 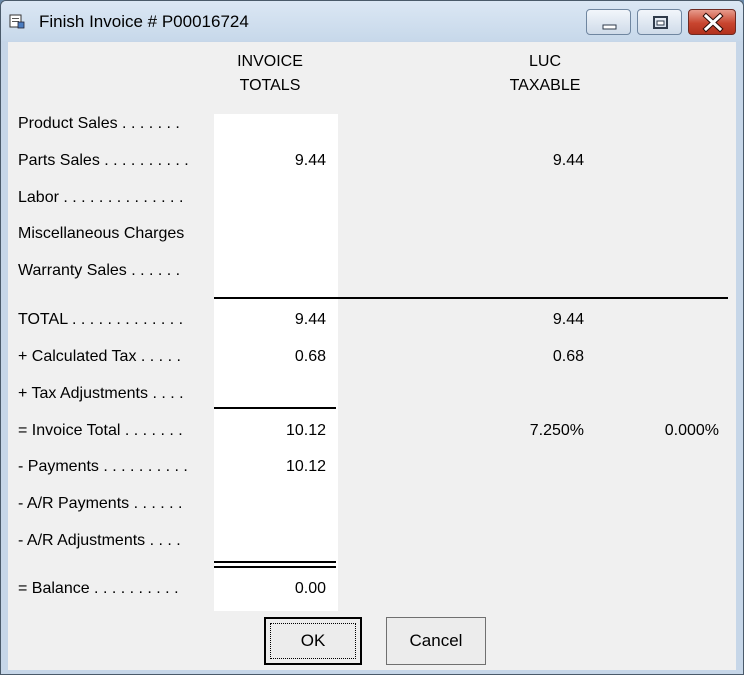 What do you see at coordinates (372, 21) in the screenshot?
I see `title-bar: Finish Invoice # P00016724` at bounding box center [372, 21].